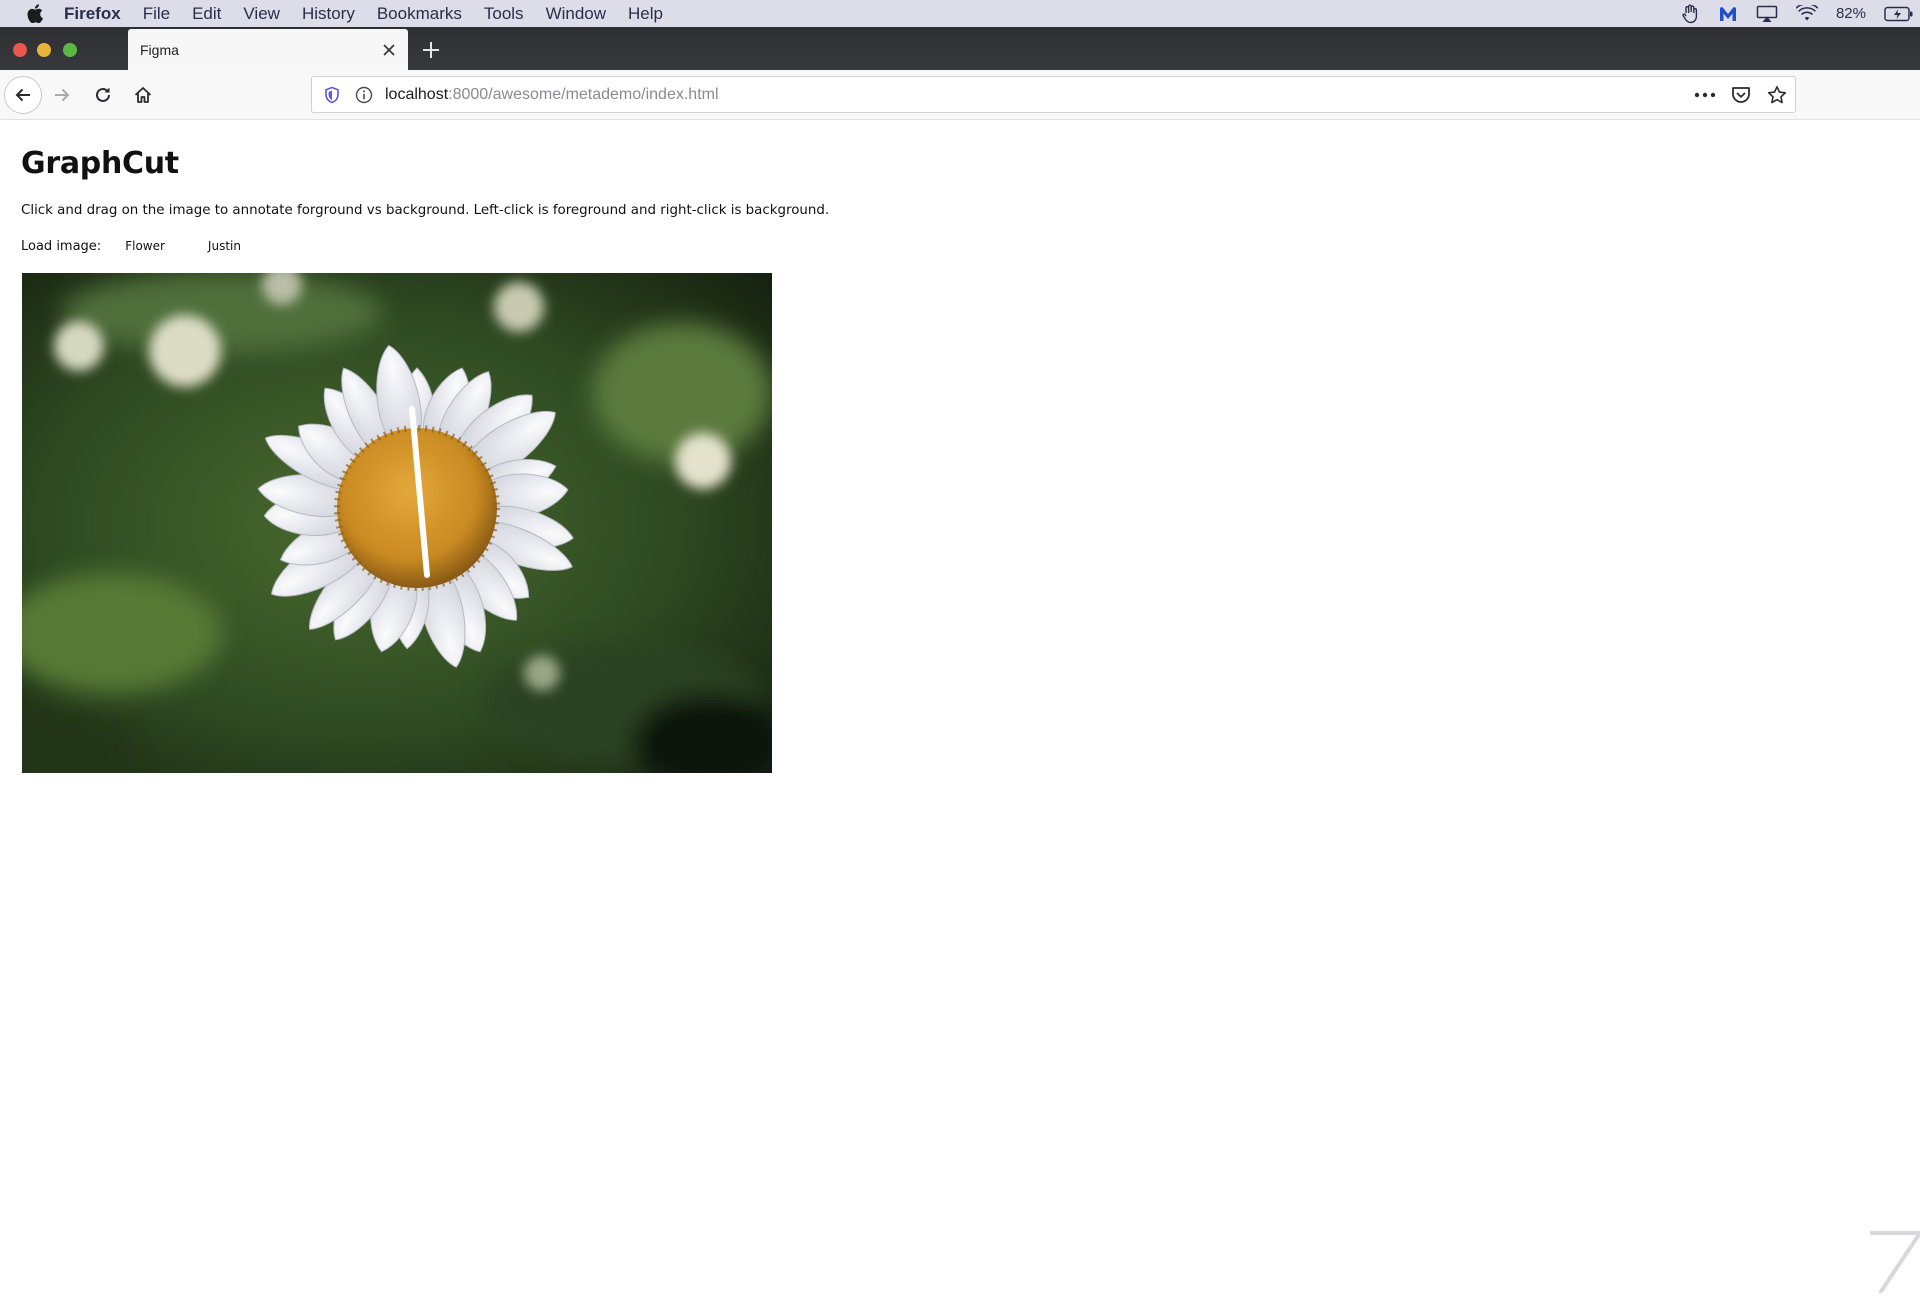 The height and width of the screenshot is (1298, 1920). I want to click on new-tab-button, so click(431, 50).